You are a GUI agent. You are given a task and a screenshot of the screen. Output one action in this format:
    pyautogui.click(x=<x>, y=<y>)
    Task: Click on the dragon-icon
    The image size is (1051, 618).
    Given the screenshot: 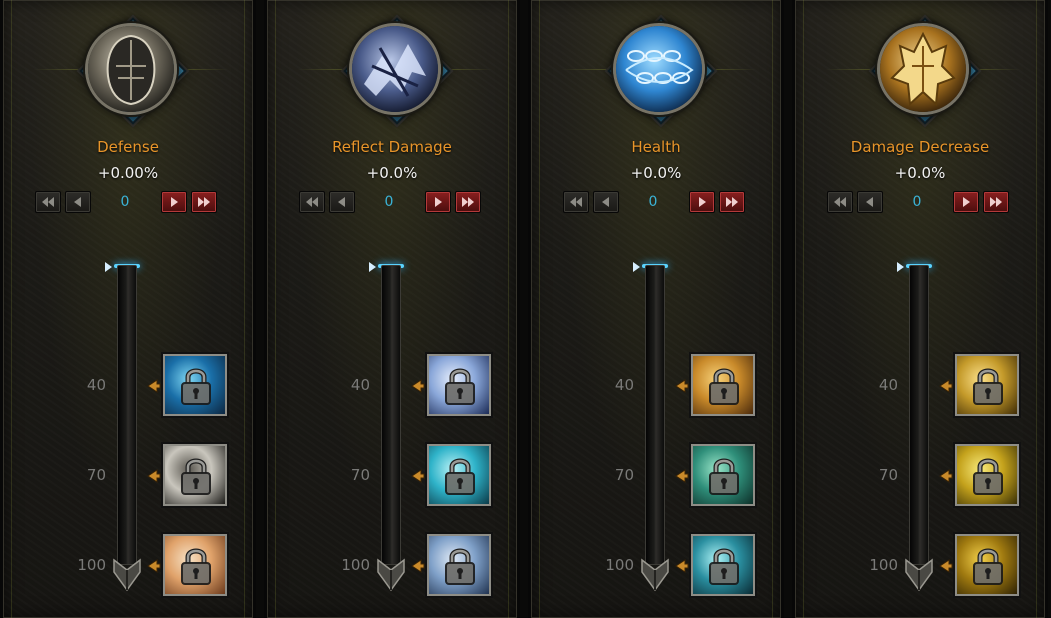 What is the action you would take?
    pyautogui.click(x=395, y=69)
    